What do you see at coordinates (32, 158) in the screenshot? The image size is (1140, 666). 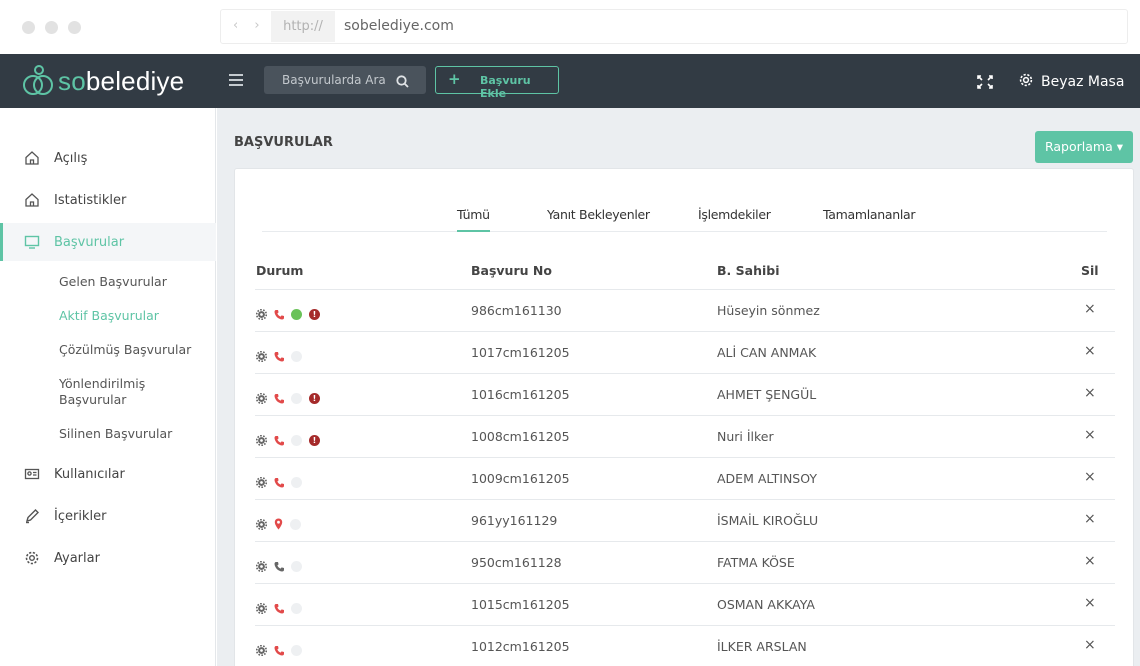 I see `home-icon` at bounding box center [32, 158].